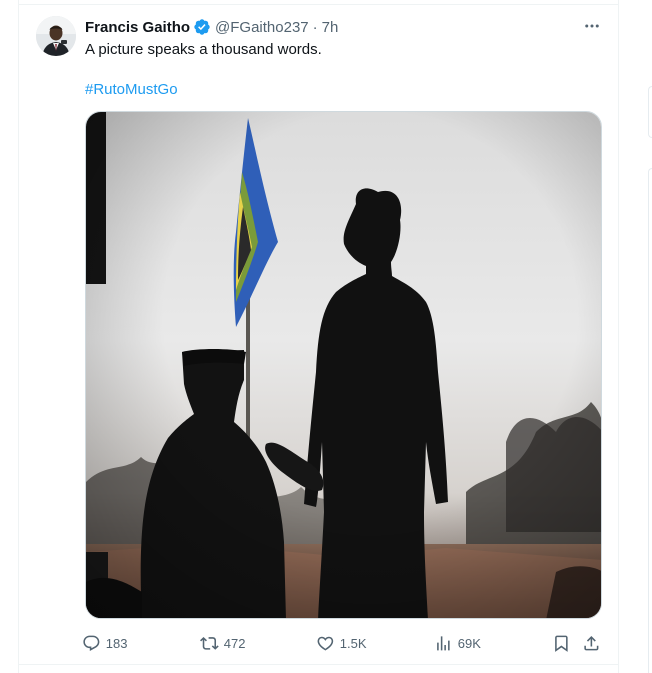 The height and width of the screenshot is (673, 652). Describe the element at coordinates (211, 27) in the screenshot. I see `tweet-header: Francis Gaitho @FGaitho237 · 7h` at that location.